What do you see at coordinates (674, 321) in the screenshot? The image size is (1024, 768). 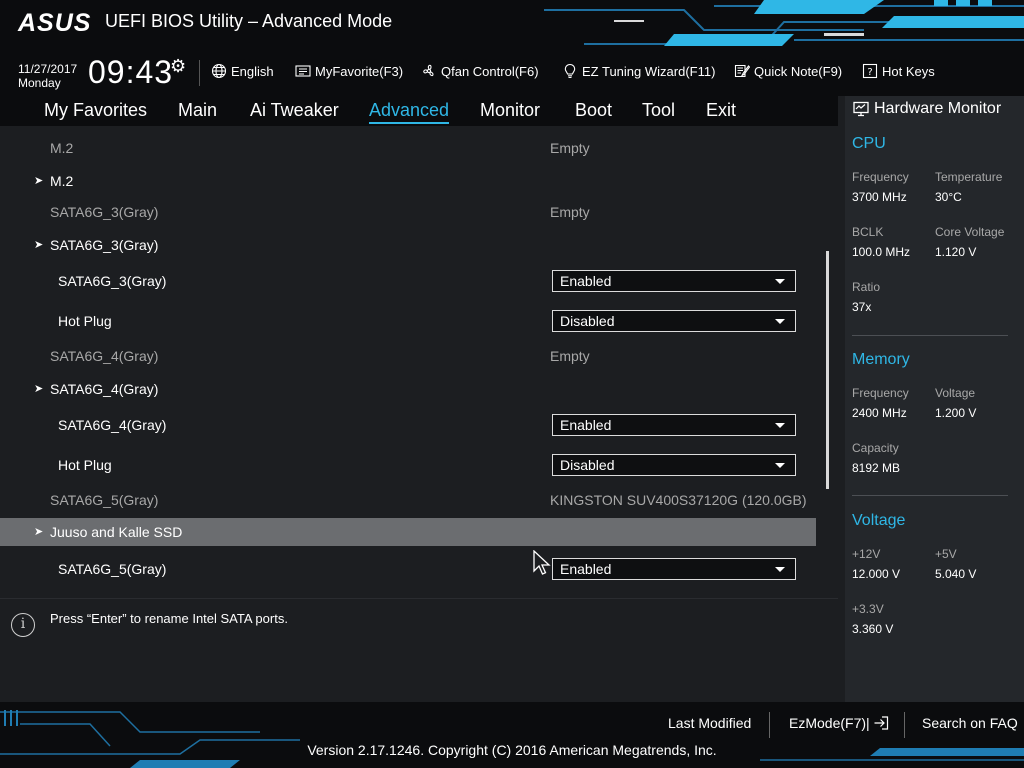 I see `sata6g-3-hotplug-select: Disabled` at bounding box center [674, 321].